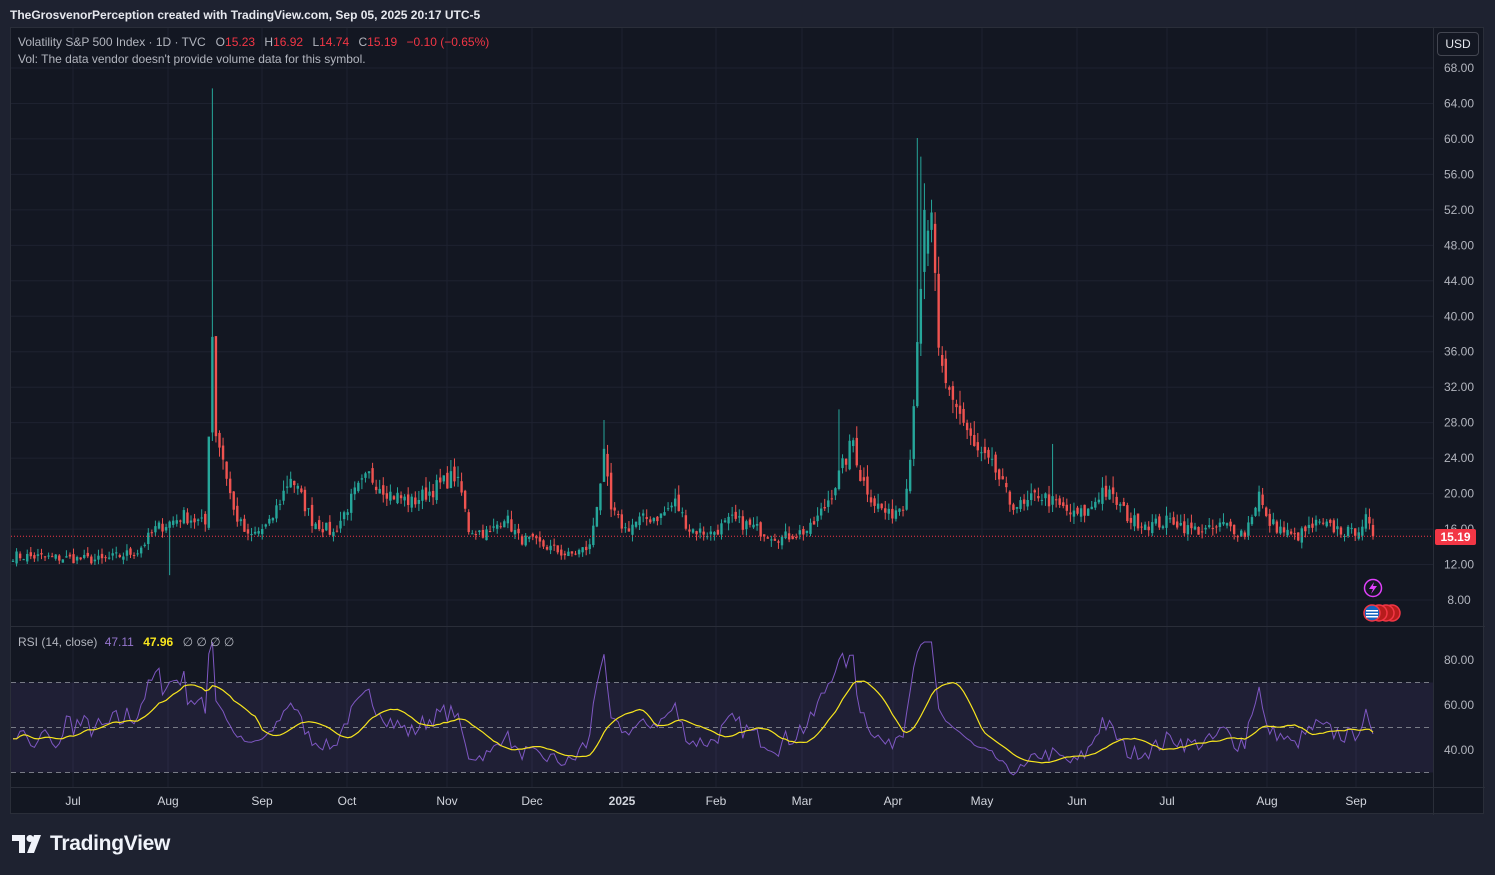  I want to click on price-tick-label: 24.00, so click(1459, 458).